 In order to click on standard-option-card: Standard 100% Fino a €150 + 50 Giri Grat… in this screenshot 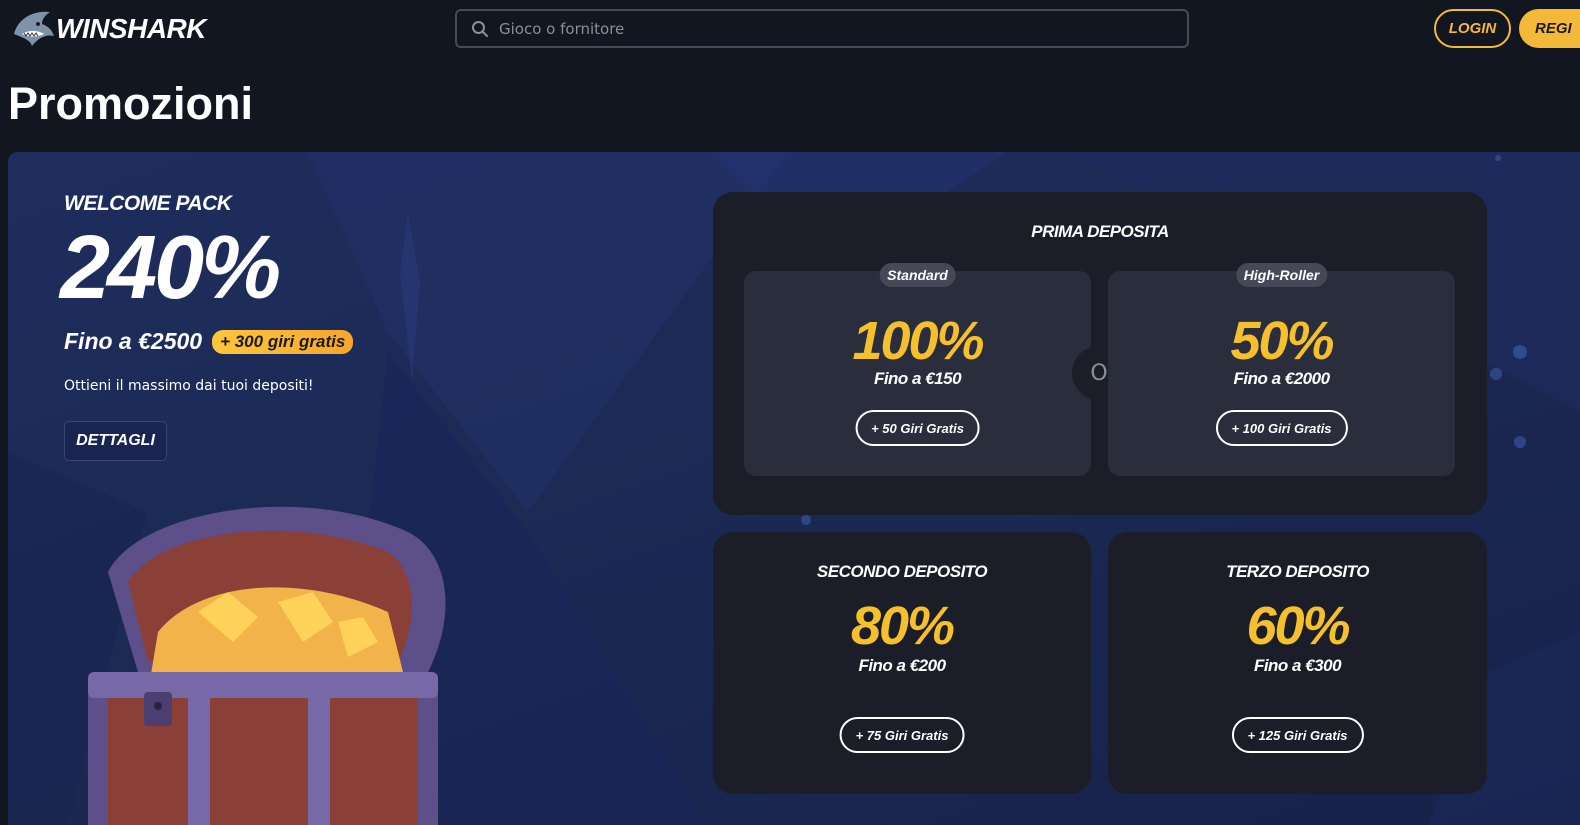, I will do `click(917, 369)`.